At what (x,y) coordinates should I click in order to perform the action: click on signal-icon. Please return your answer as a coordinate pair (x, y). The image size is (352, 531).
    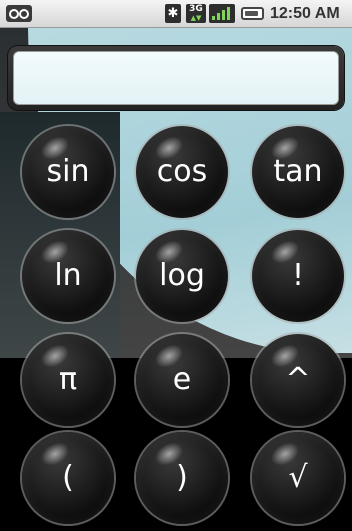
    Looking at the image, I should click on (222, 13).